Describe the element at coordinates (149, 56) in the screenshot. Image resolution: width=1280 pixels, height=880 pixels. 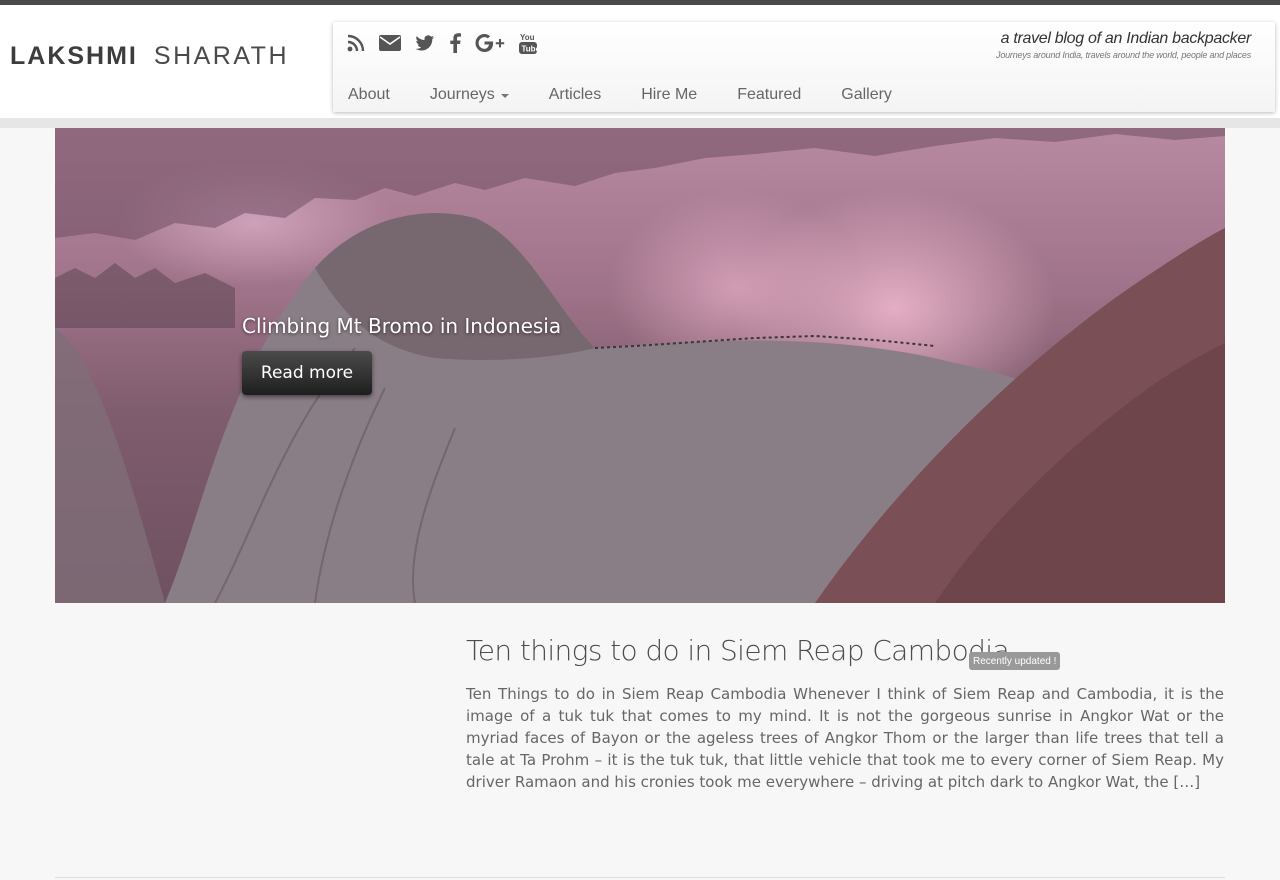
I see `site-logo: LAKSHMI SHARATH` at that location.